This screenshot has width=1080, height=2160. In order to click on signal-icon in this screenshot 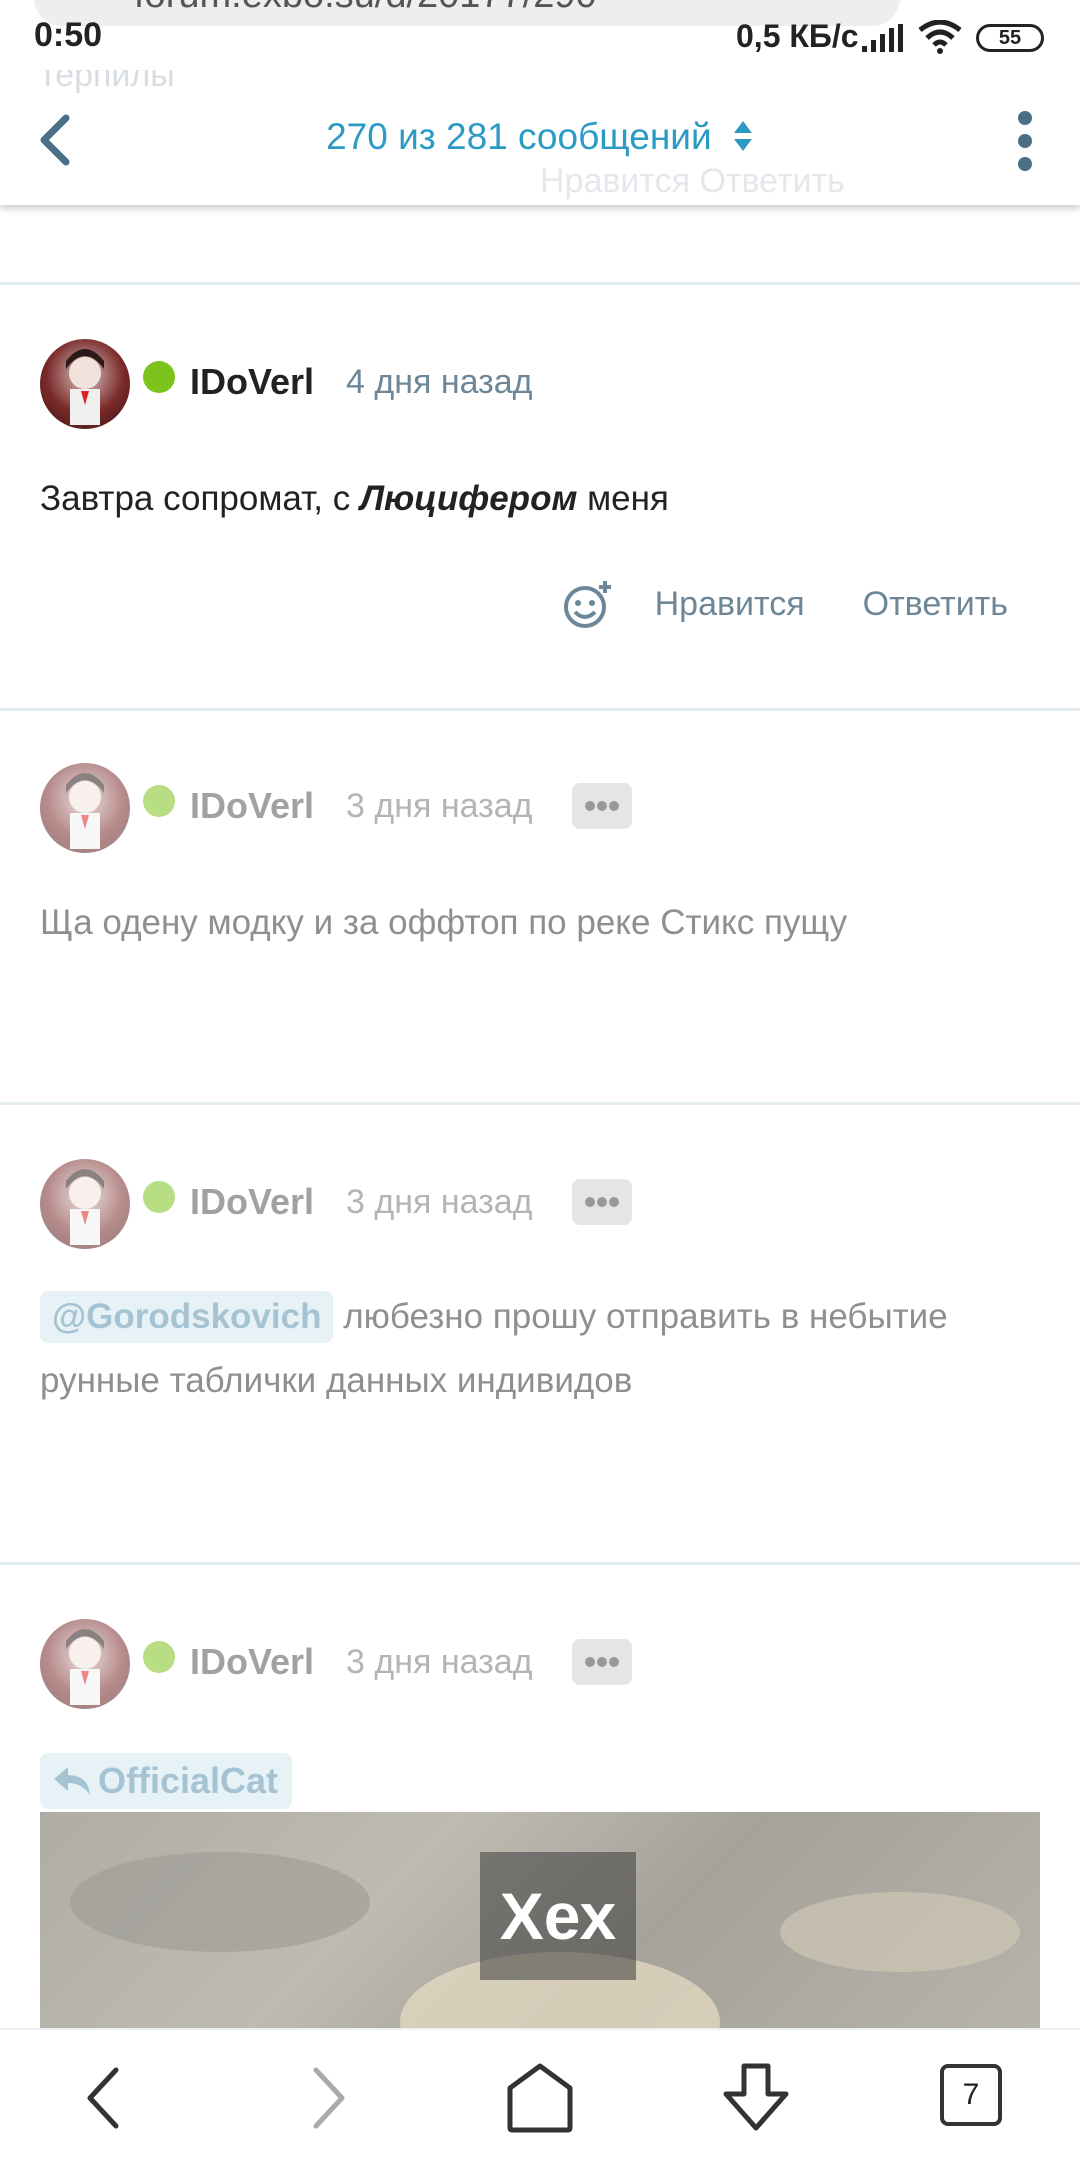, I will do `click(882, 38)`.